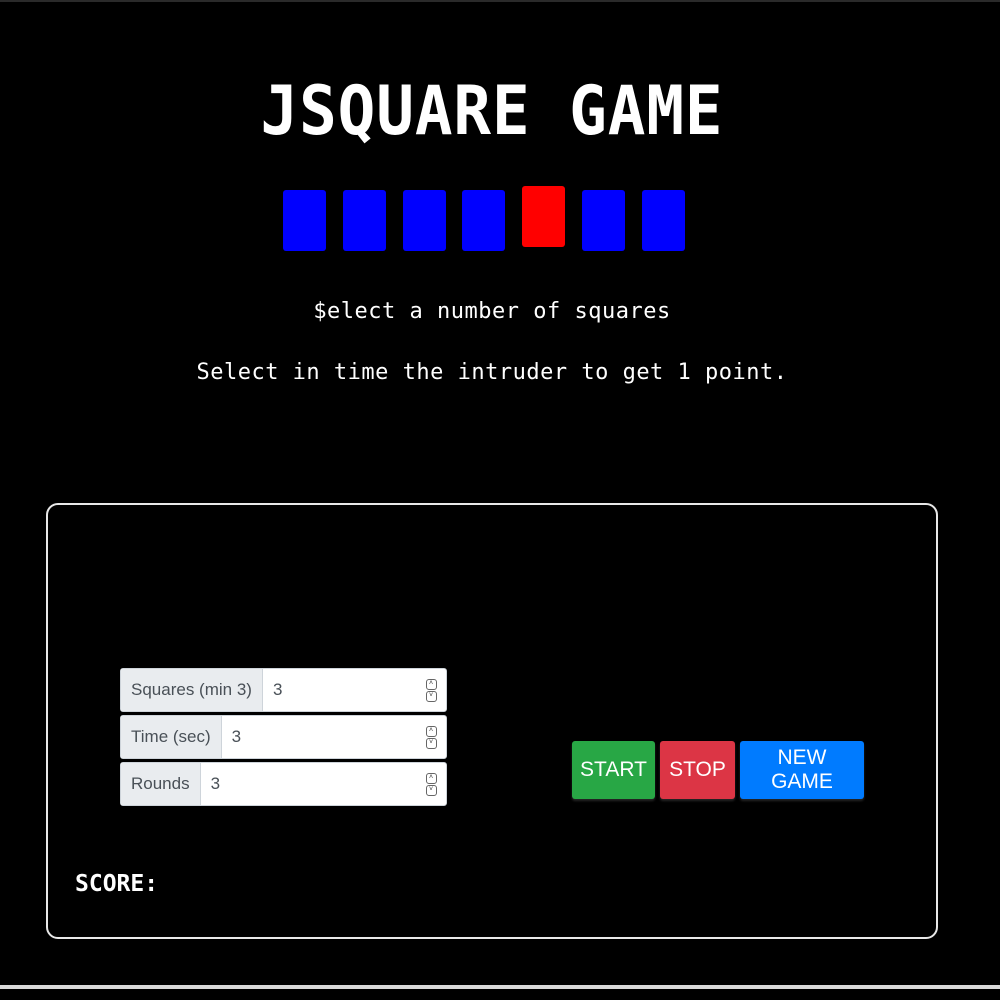  I want to click on rounds-setting-label: Rounds, so click(161, 784).